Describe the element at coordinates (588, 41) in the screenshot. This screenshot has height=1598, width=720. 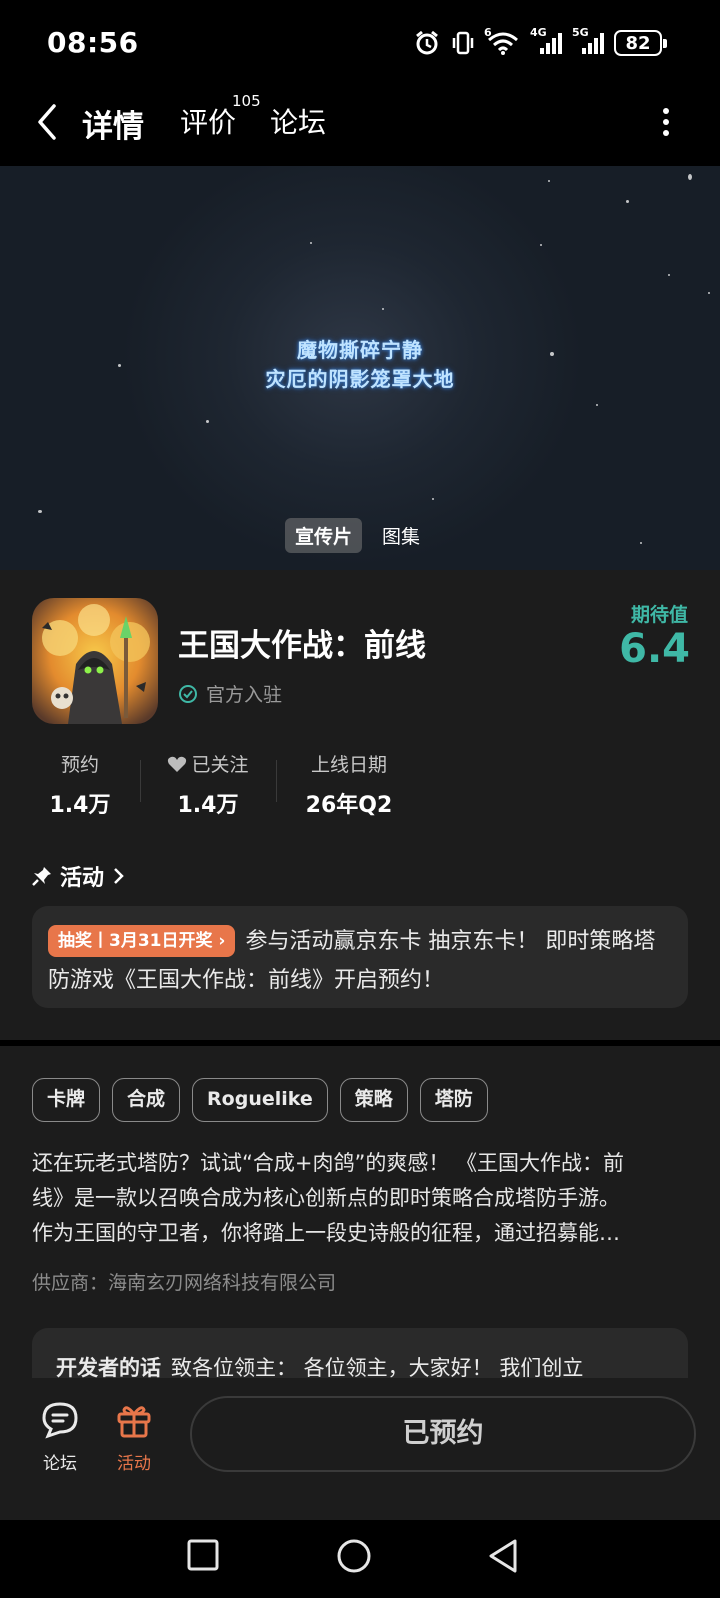
I see `signal-5g-icon: 5G` at that location.